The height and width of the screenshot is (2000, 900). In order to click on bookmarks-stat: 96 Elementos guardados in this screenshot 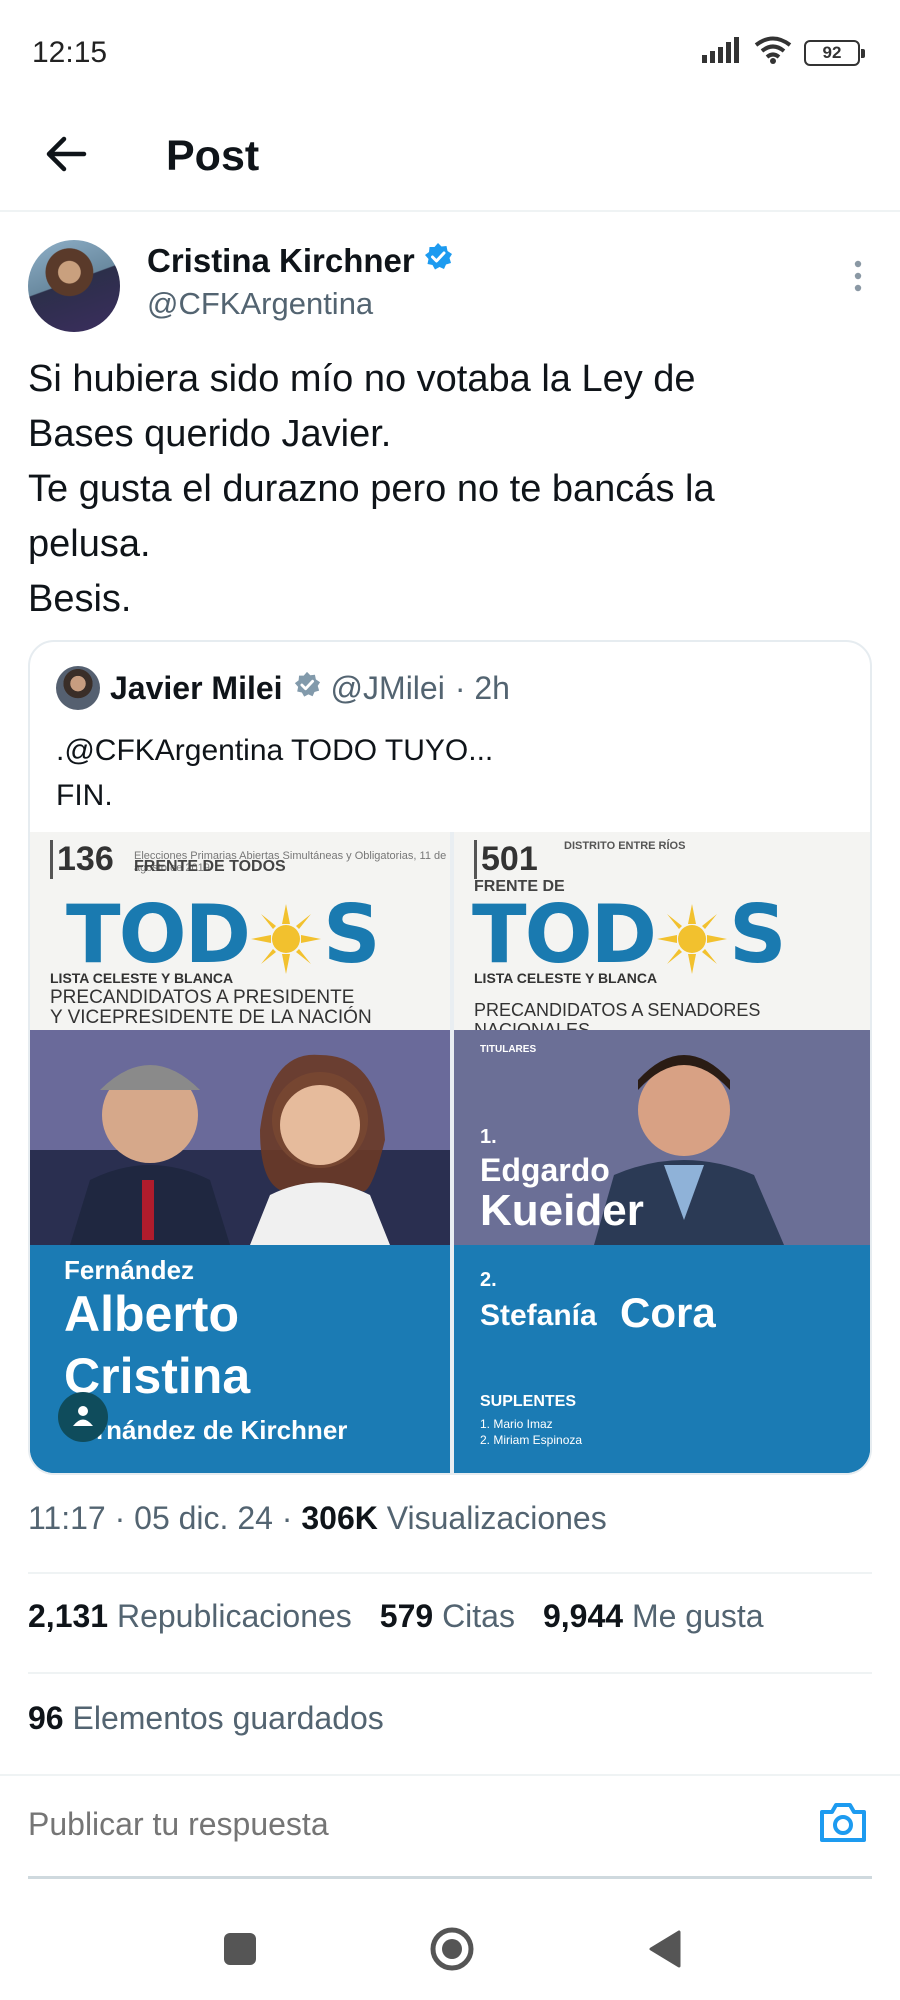, I will do `click(206, 1718)`.